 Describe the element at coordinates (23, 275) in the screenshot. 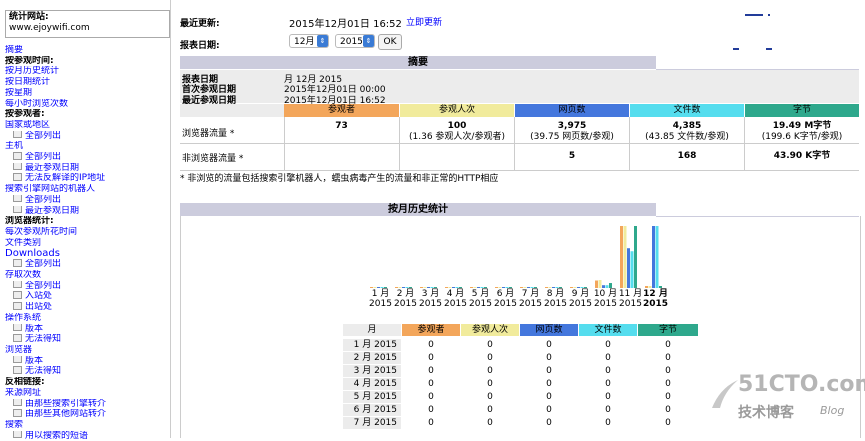

I see `menu-item-label: 存取次数` at that location.